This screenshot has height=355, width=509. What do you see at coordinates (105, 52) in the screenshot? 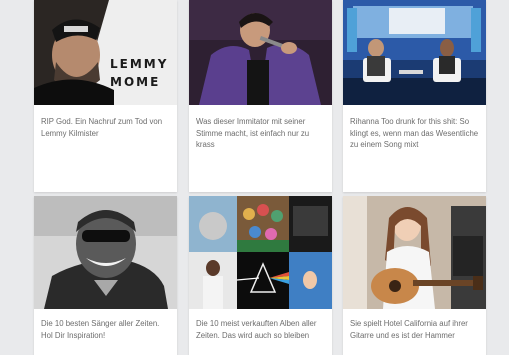
I see `lemmy-kilmister-photo: LEMMY MOME` at bounding box center [105, 52].